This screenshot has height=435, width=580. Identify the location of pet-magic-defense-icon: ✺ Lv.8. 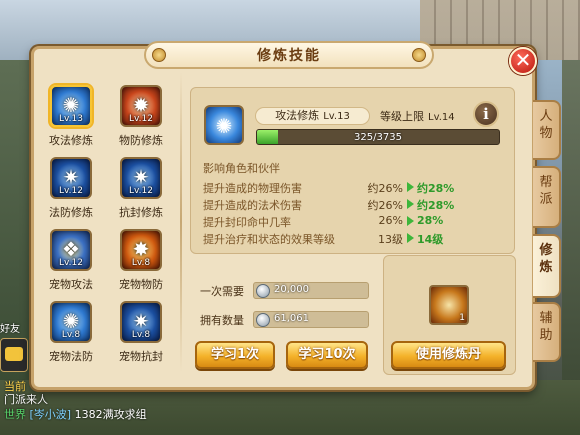
(71, 322).